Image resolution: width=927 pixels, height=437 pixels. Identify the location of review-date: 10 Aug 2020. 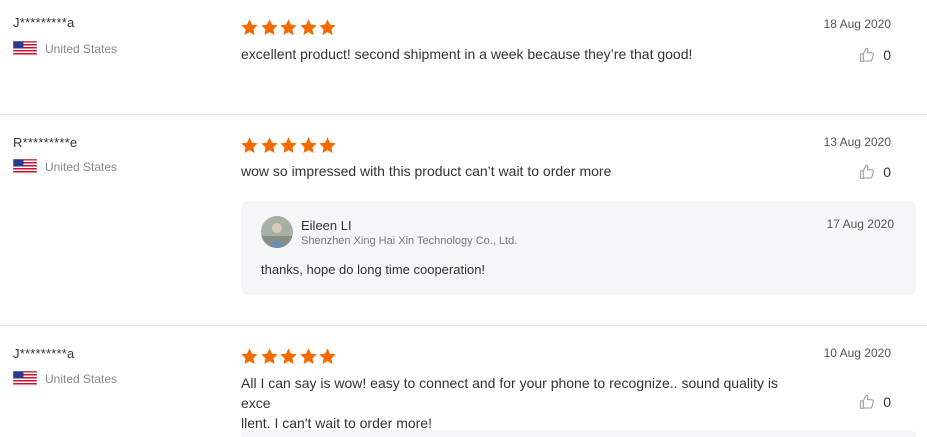
(857, 353).